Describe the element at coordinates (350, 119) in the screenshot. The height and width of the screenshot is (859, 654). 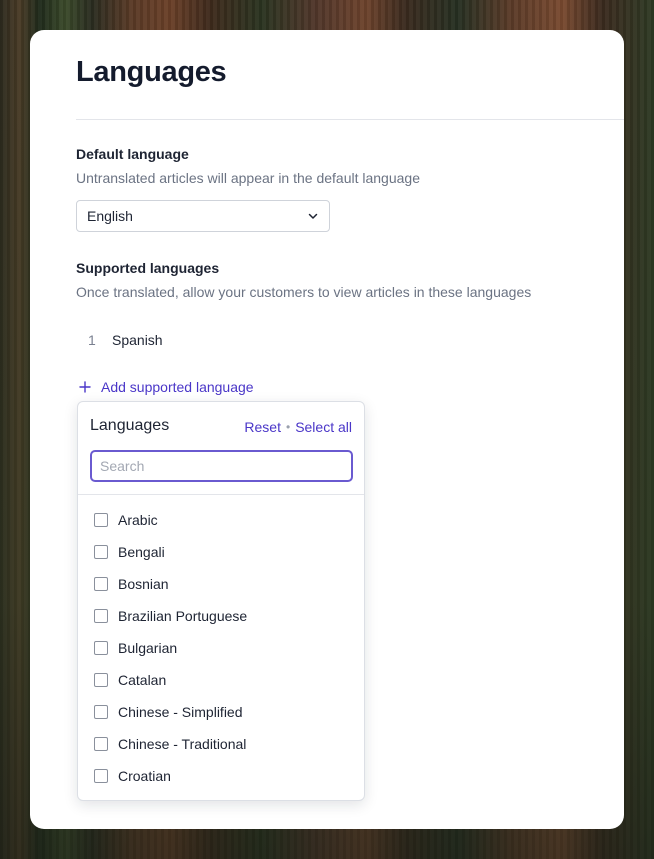
I see `title-divider` at that location.